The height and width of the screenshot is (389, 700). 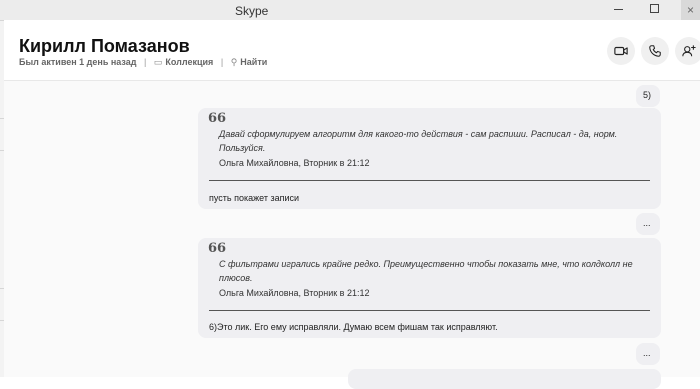 What do you see at coordinates (654, 8) in the screenshot?
I see `maximize-button` at bounding box center [654, 8].